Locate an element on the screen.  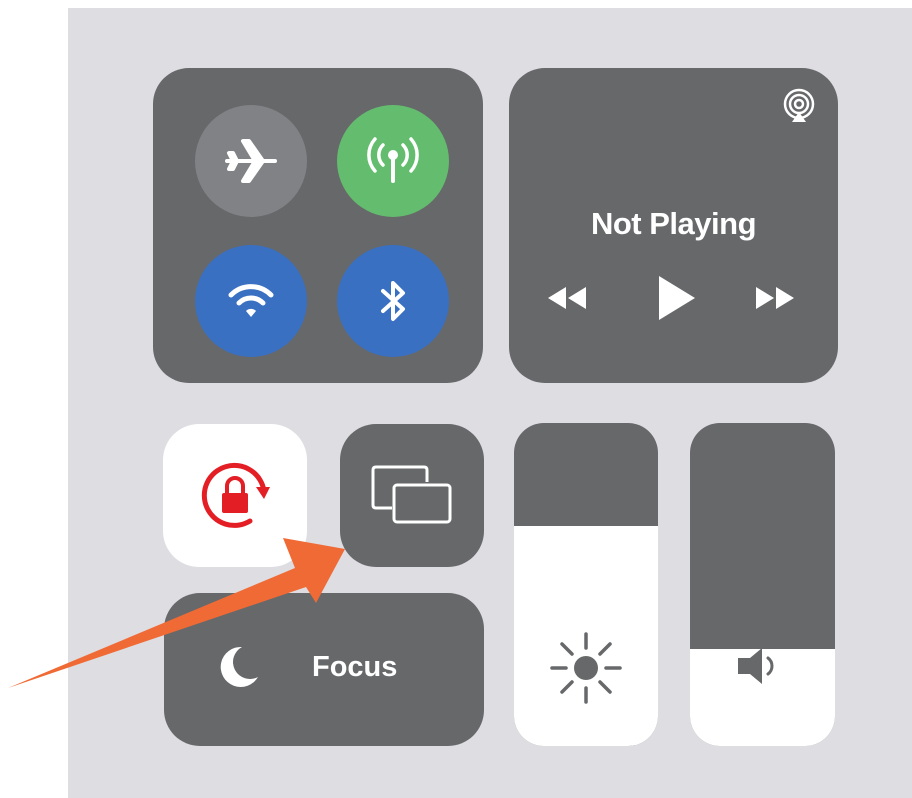
bluetooth-icon is located at coordinates (393, 301).